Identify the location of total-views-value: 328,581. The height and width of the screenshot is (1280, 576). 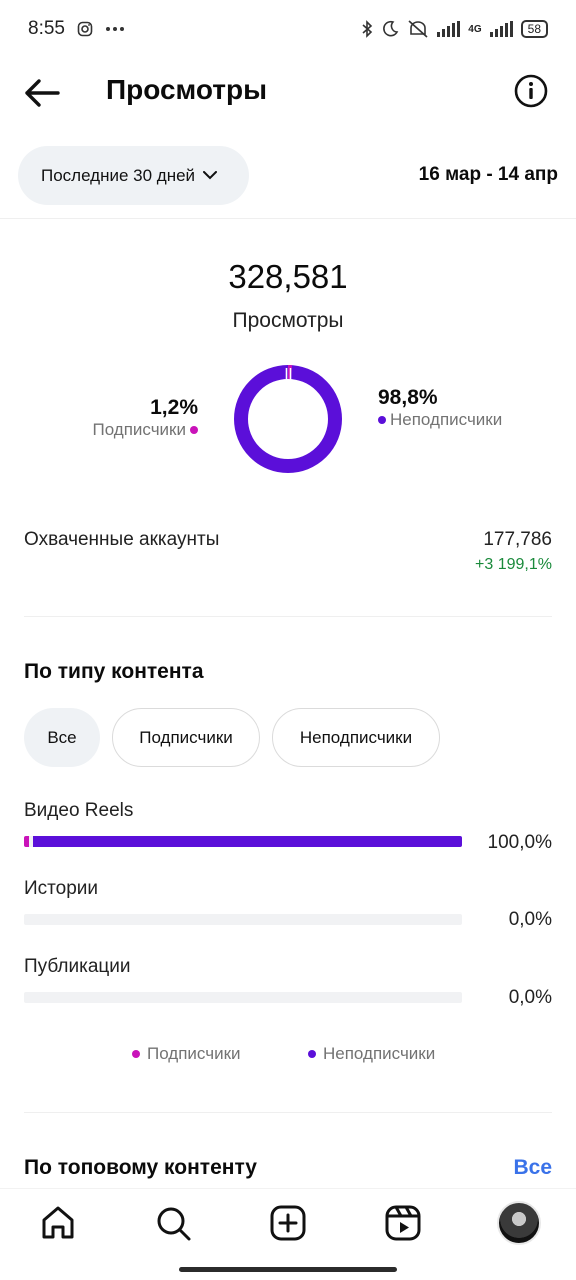
(288, 276).